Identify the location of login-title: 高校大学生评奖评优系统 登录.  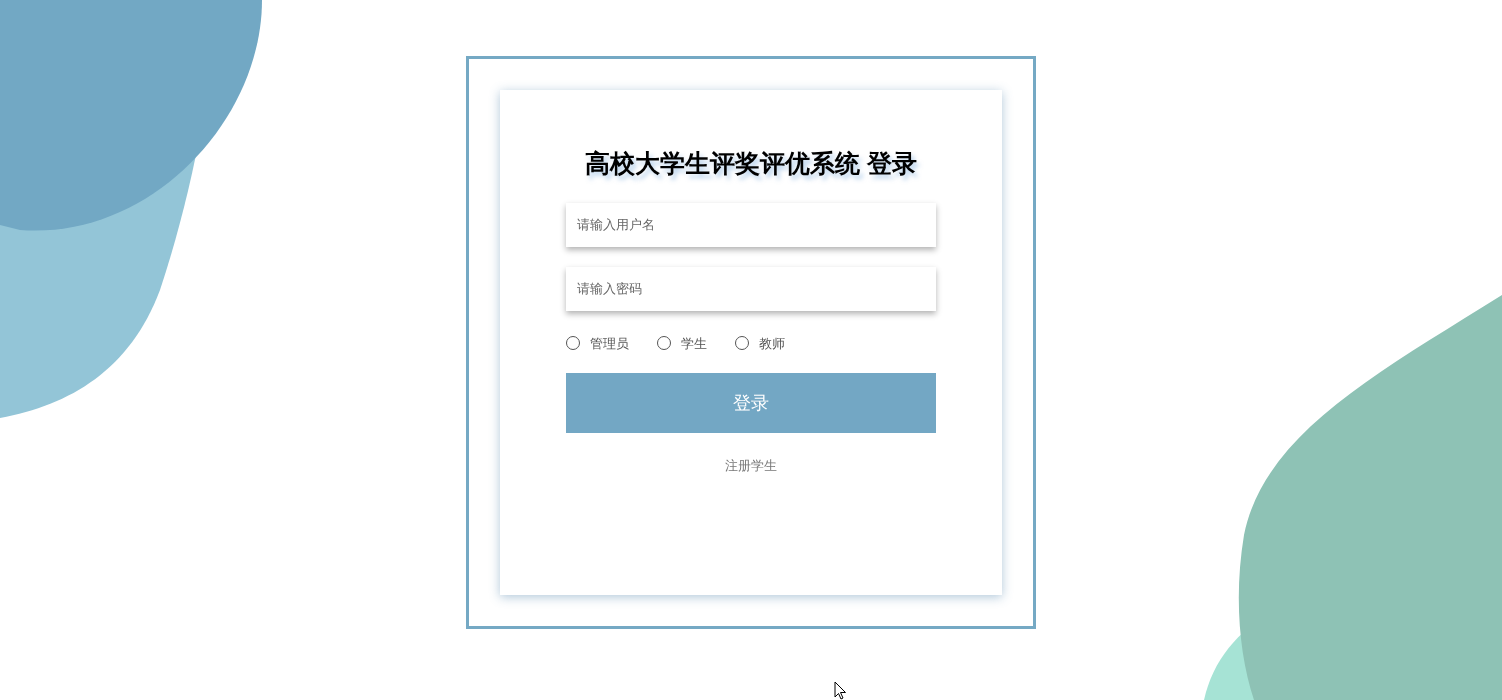
(751, 163).